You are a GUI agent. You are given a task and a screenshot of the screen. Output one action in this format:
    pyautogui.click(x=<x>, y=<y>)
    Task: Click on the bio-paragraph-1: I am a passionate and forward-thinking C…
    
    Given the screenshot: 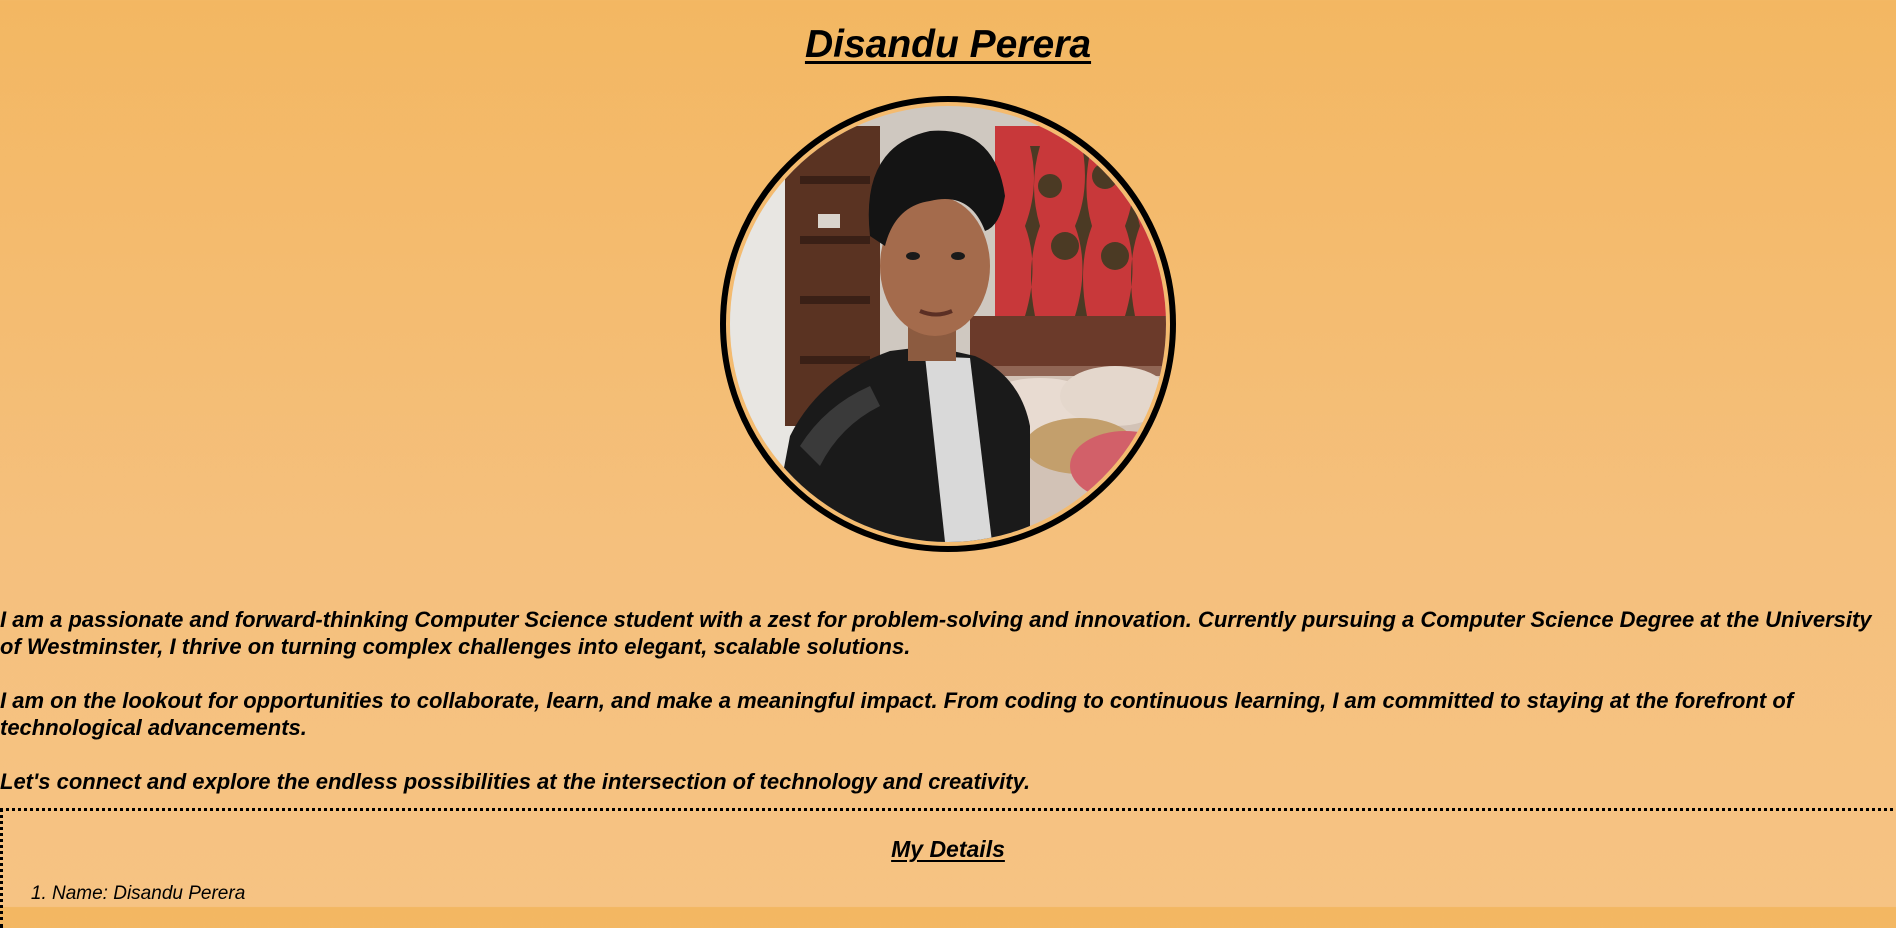 What is the action you would take?
    pyautogui.click(x=936, y=633)
    